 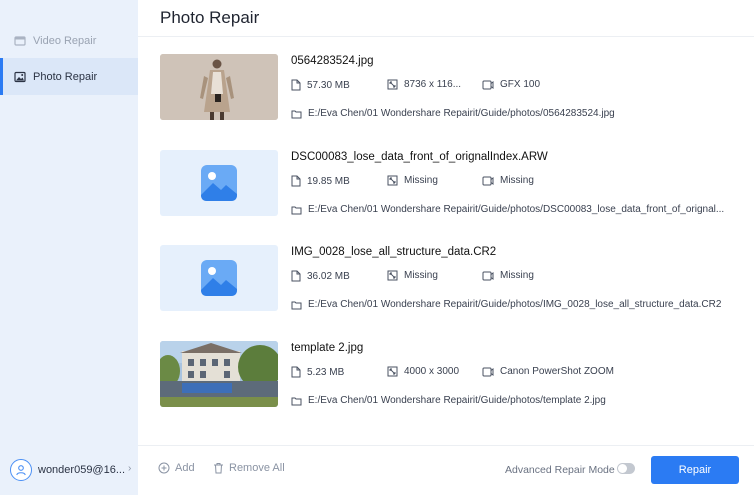 I want to click on advanced-repair-mode-toggle, so click(x=626, y=468).